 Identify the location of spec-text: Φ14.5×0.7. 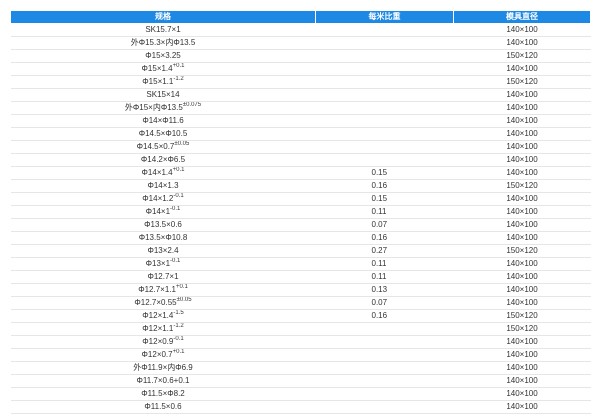
(155, 146).